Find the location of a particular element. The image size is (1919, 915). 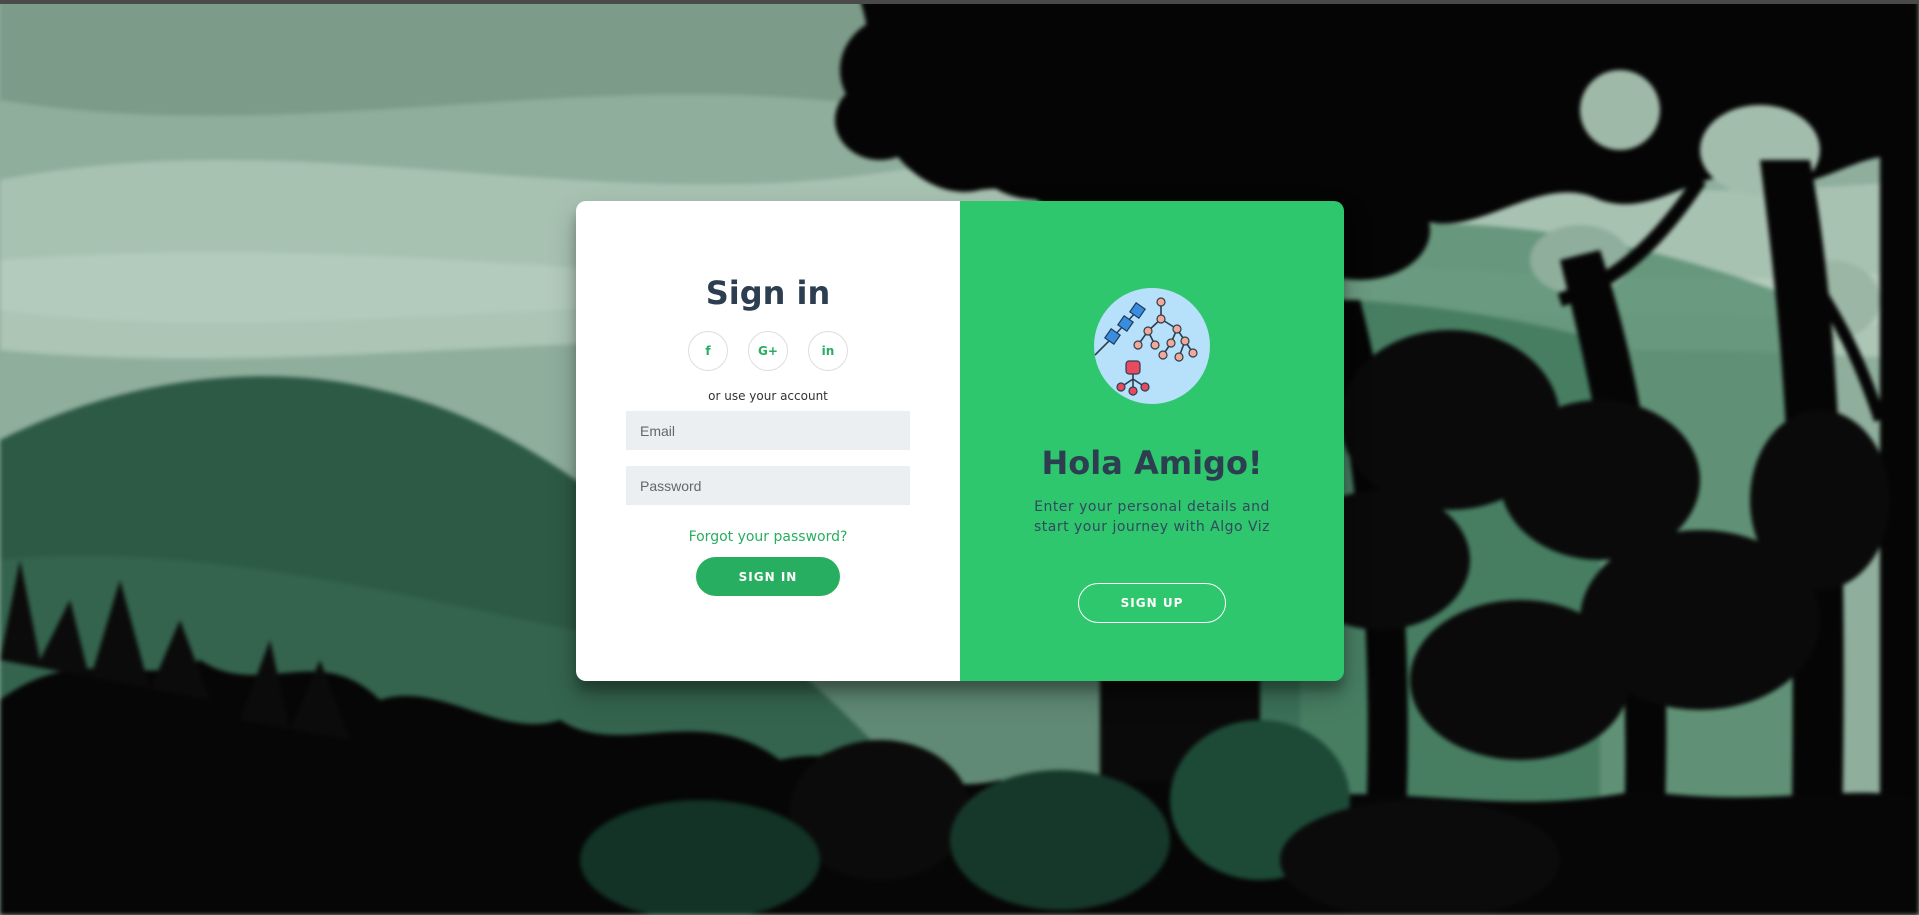

linkedin-login-button: in is located at coordinates (828, 351).